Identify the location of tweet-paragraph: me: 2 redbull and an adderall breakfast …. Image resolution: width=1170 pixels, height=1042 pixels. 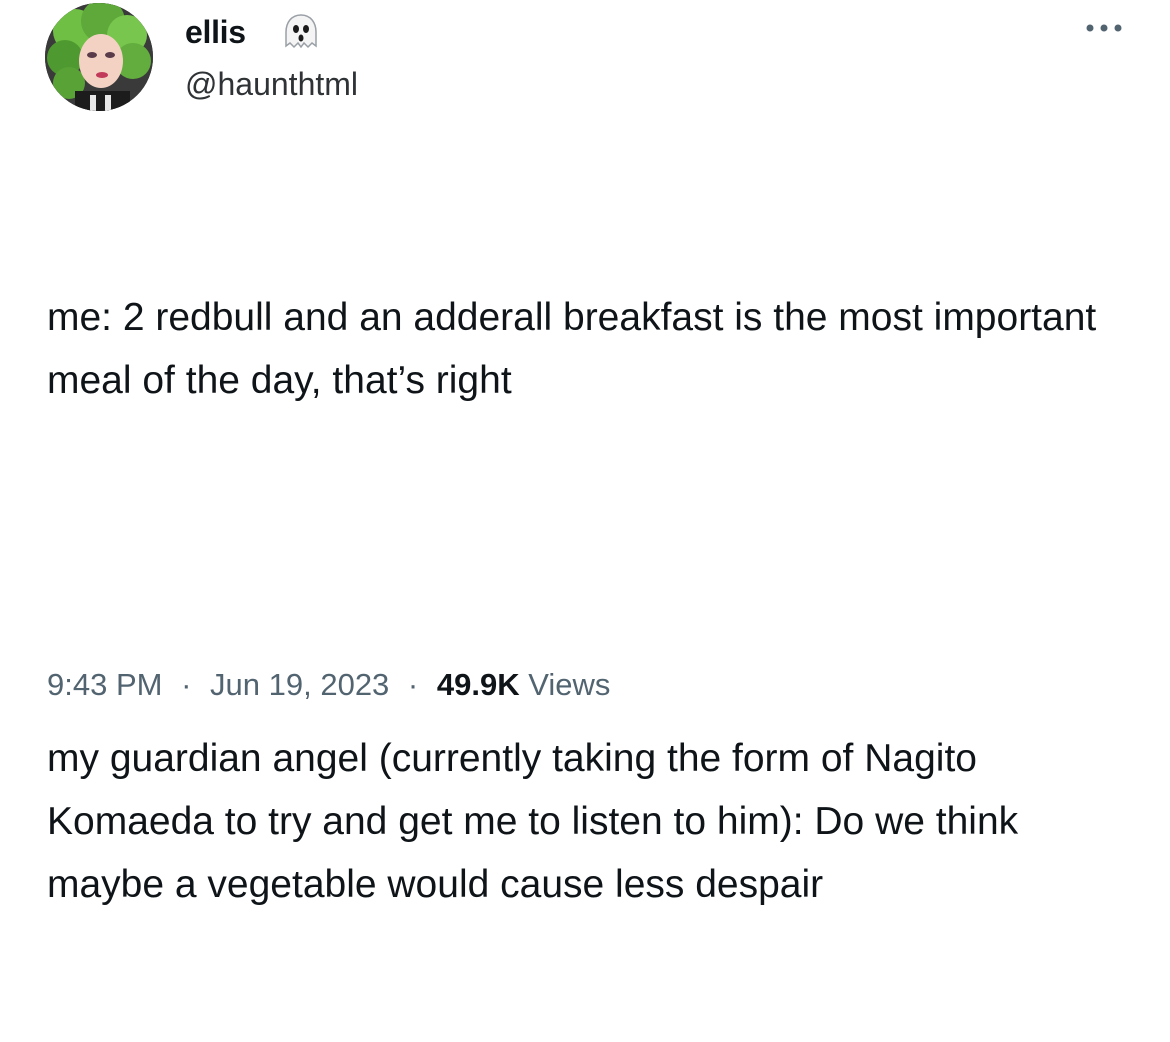
(577, 349).